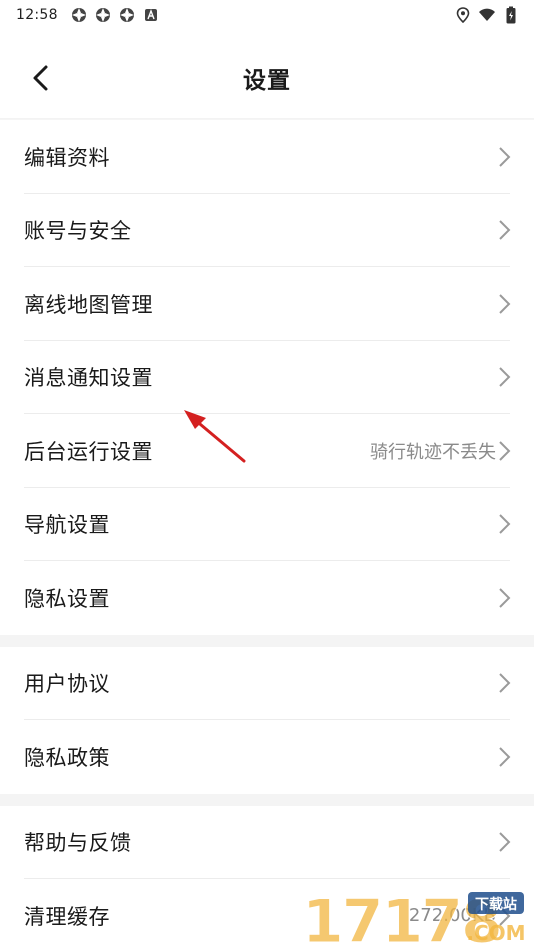  What do you see at coordinates (267, 757) in the screenshot?
I see `settings-item-privacy-policy: 隐私政策` at bounding box center [267, 757].